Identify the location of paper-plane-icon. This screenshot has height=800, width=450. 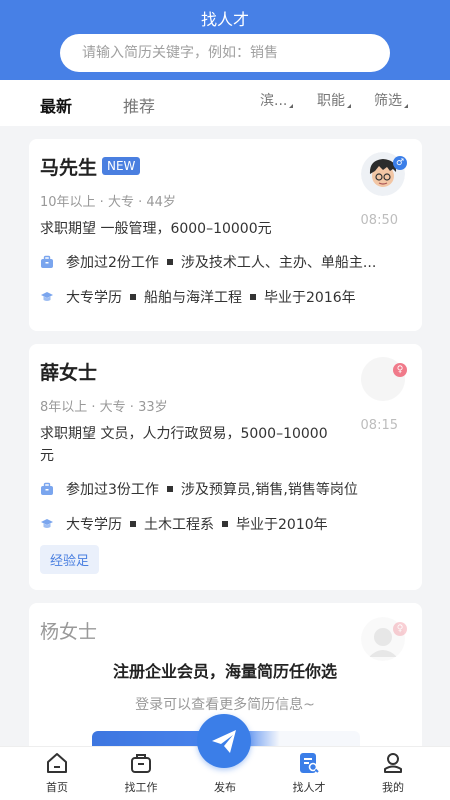
(224, 741).